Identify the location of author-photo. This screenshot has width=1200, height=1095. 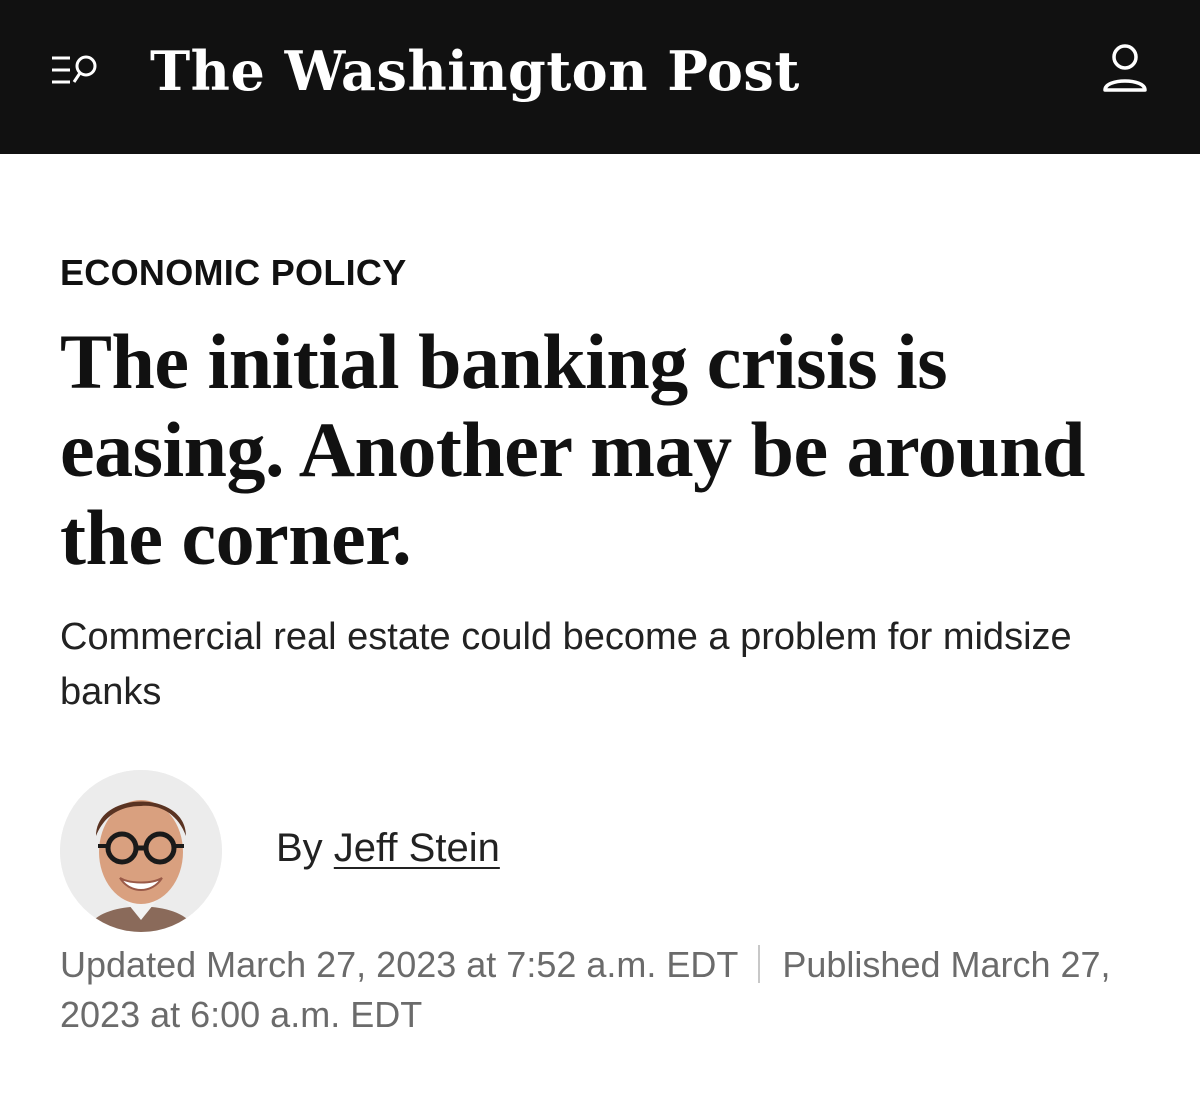
(141, 851).